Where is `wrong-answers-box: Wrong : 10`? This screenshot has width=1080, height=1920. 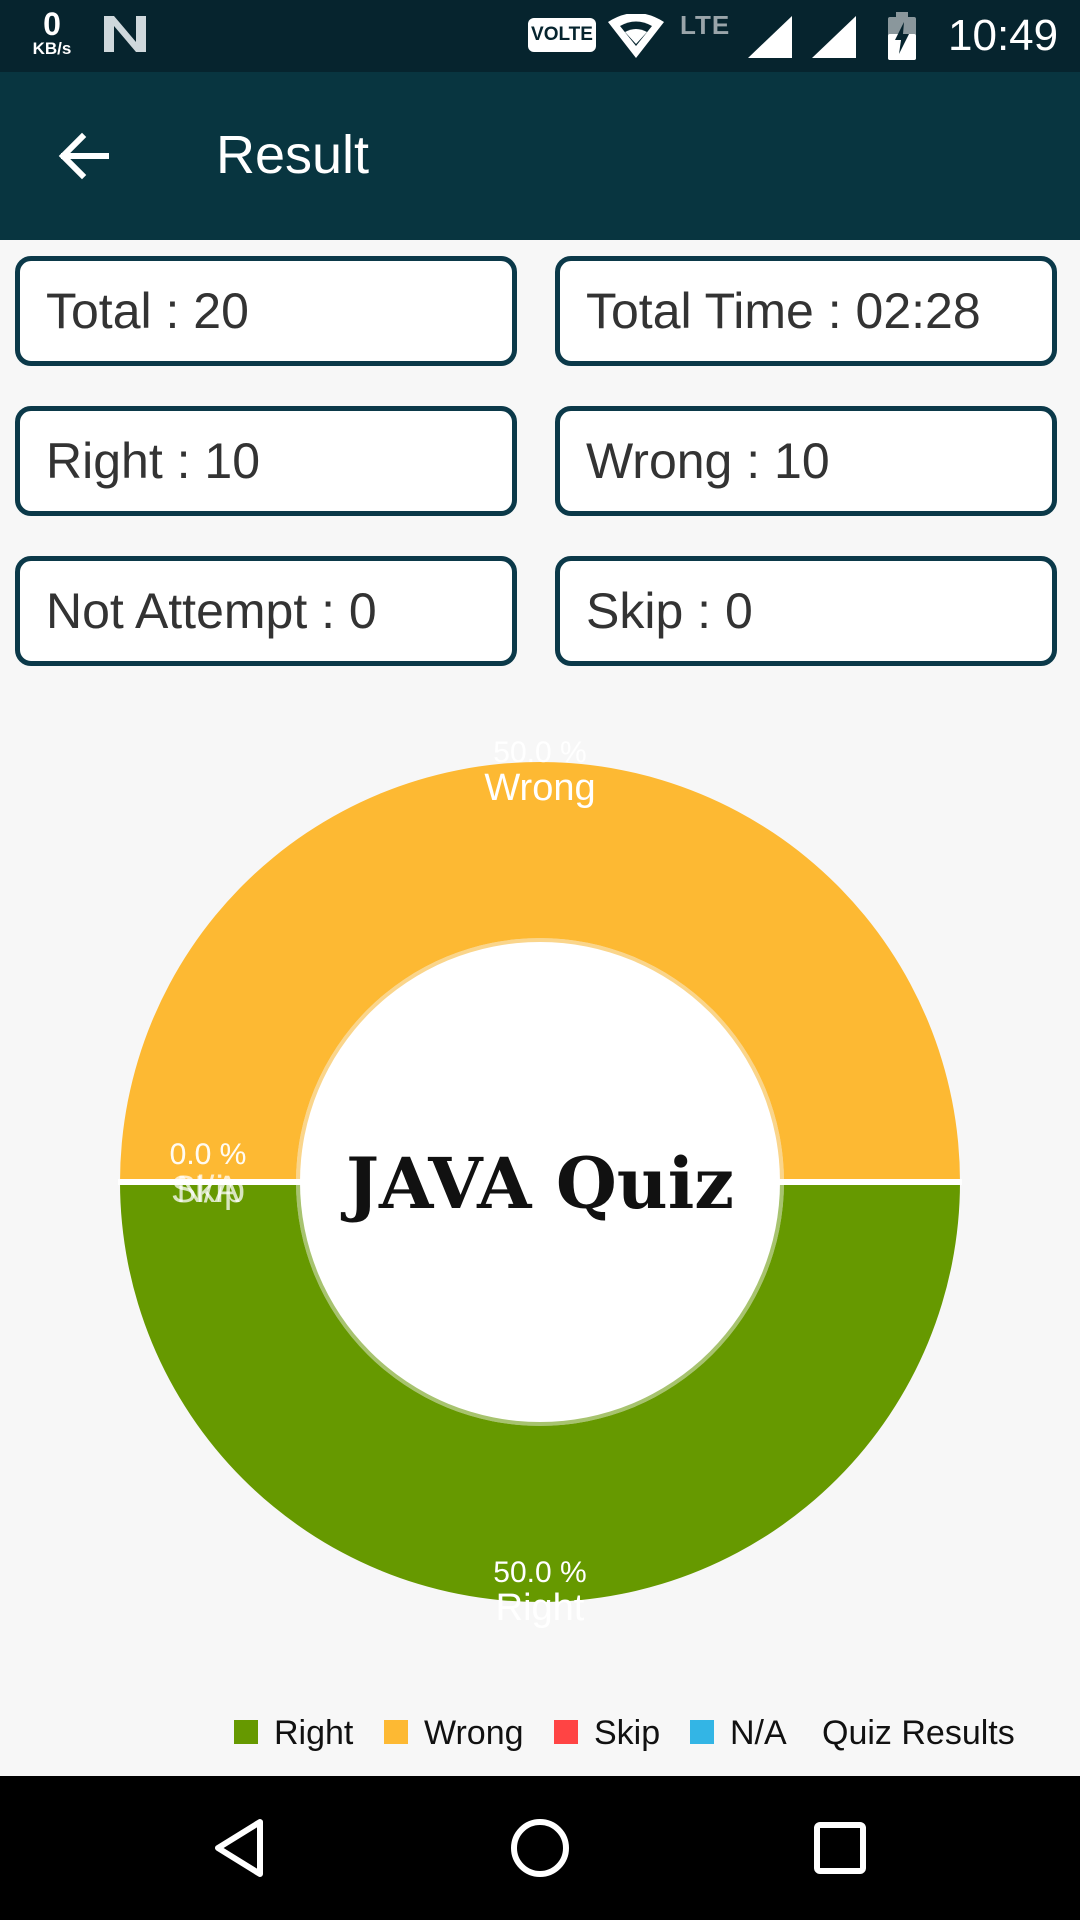
wrong-answers-box: Wrong : 10 is located at coordinates (806, 461).